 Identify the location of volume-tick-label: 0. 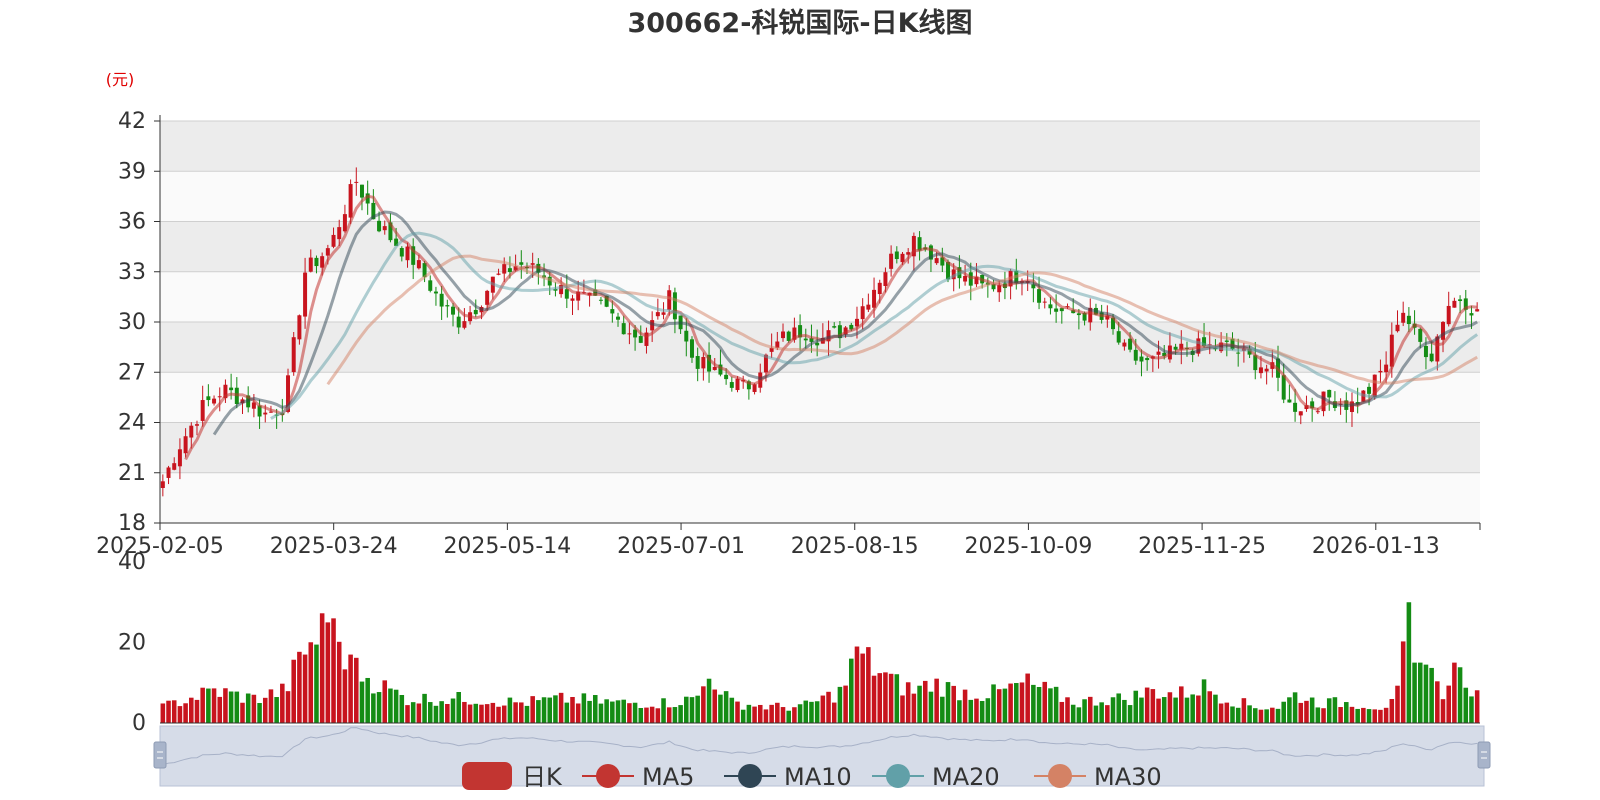
(139, 723).